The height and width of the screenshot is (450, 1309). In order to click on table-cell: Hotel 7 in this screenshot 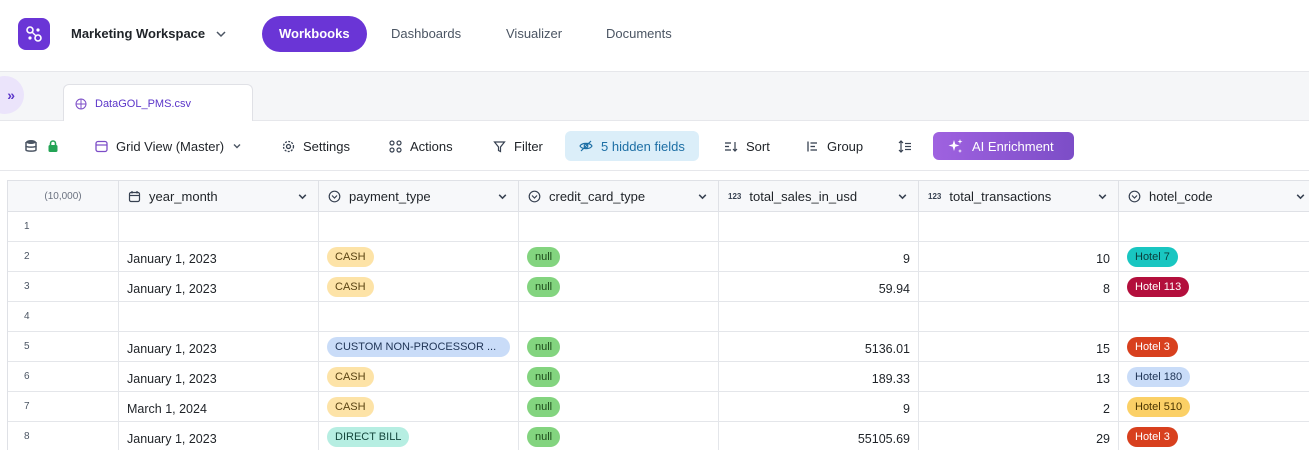, I will do `click(1214, 257)`.